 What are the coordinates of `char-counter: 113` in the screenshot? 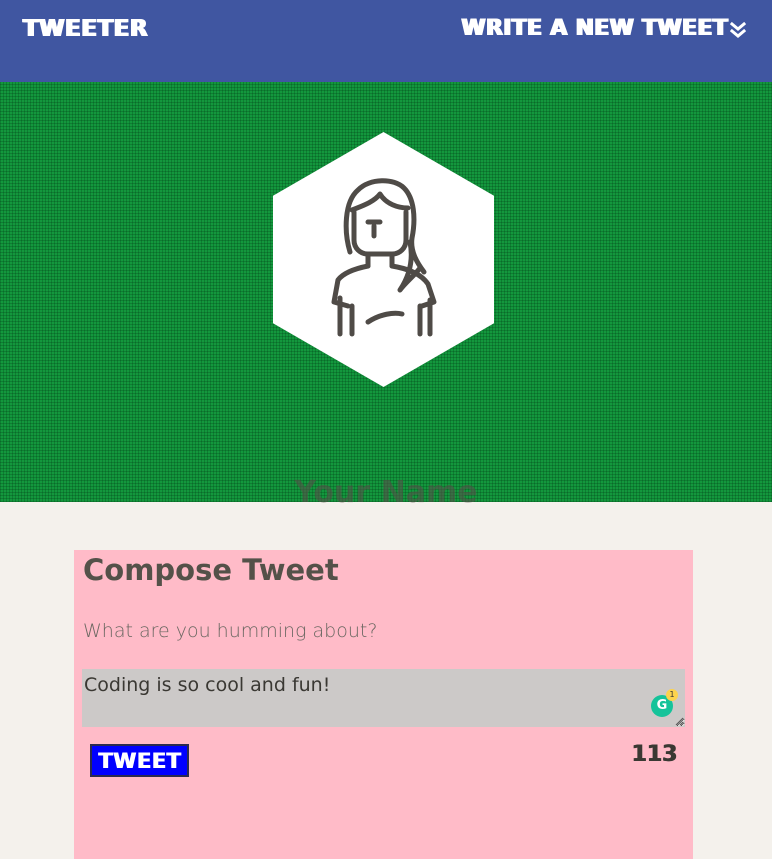 It's located at (654, 754).